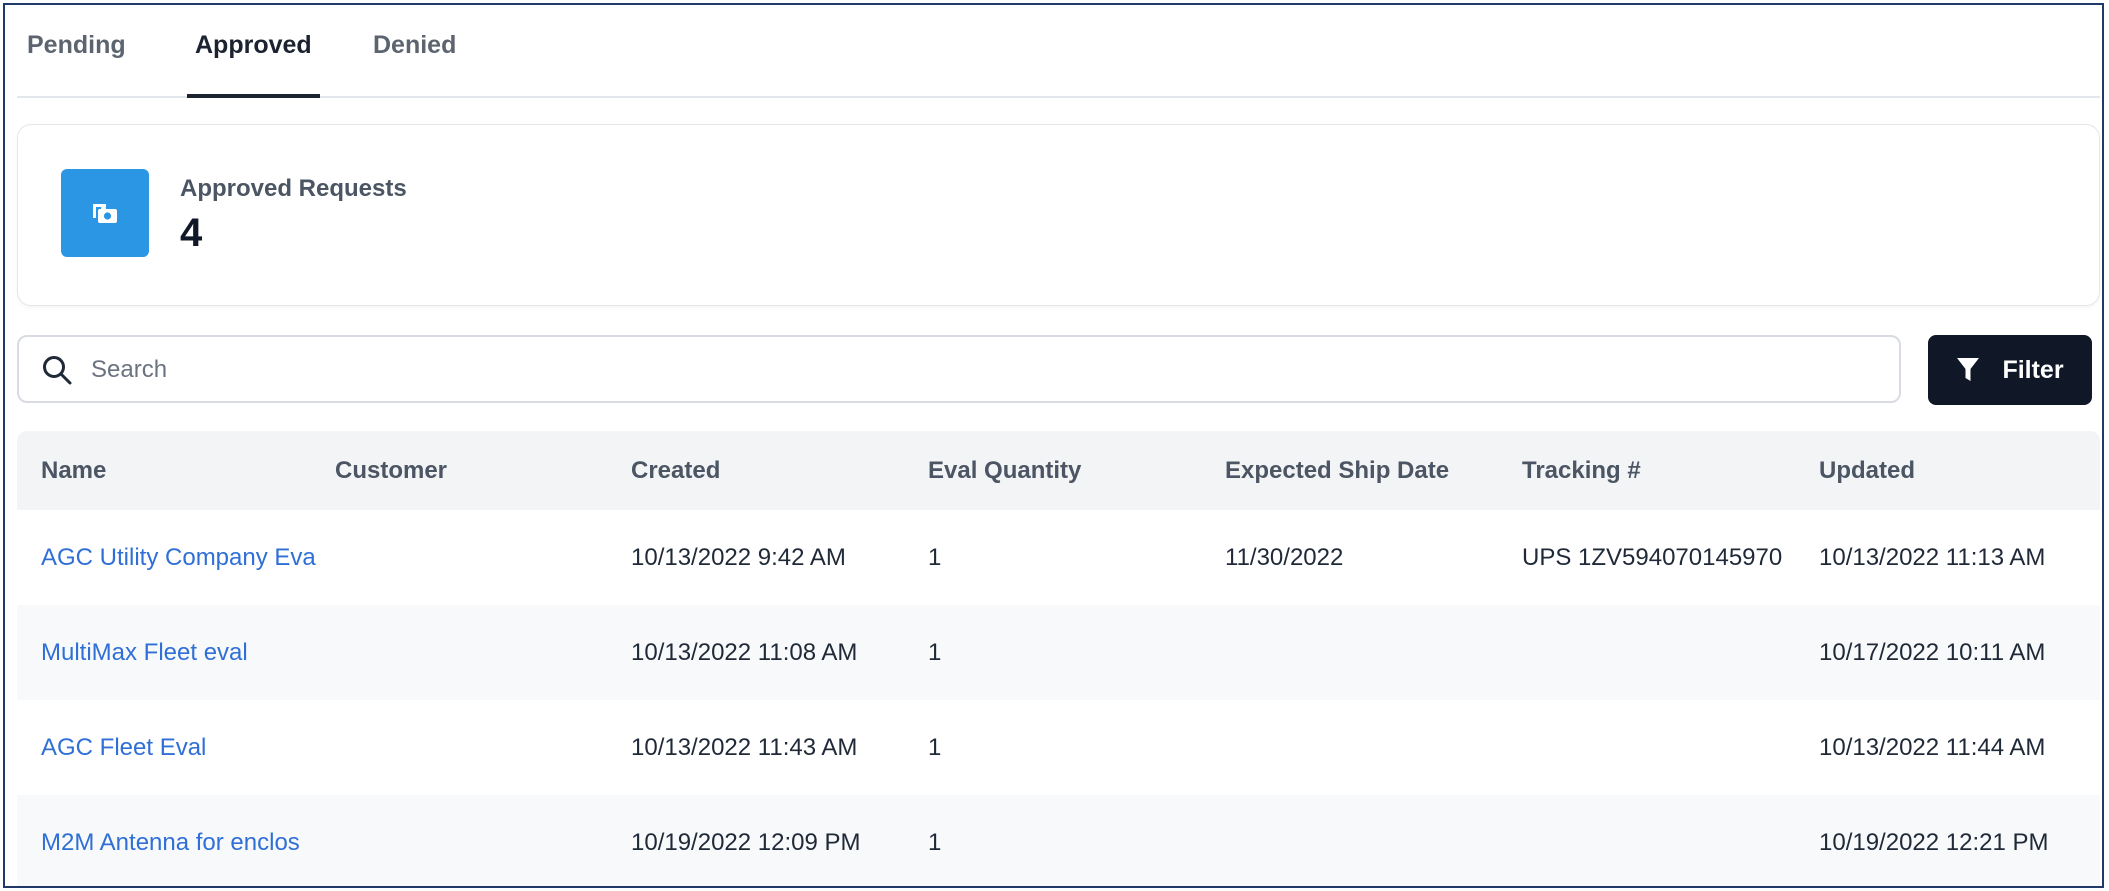  What do you see at coordinates (1284, 557) in the screenshot?
I see `expected-ship-date-cell: 11/30/2022` at bounding box center [1284, 557].